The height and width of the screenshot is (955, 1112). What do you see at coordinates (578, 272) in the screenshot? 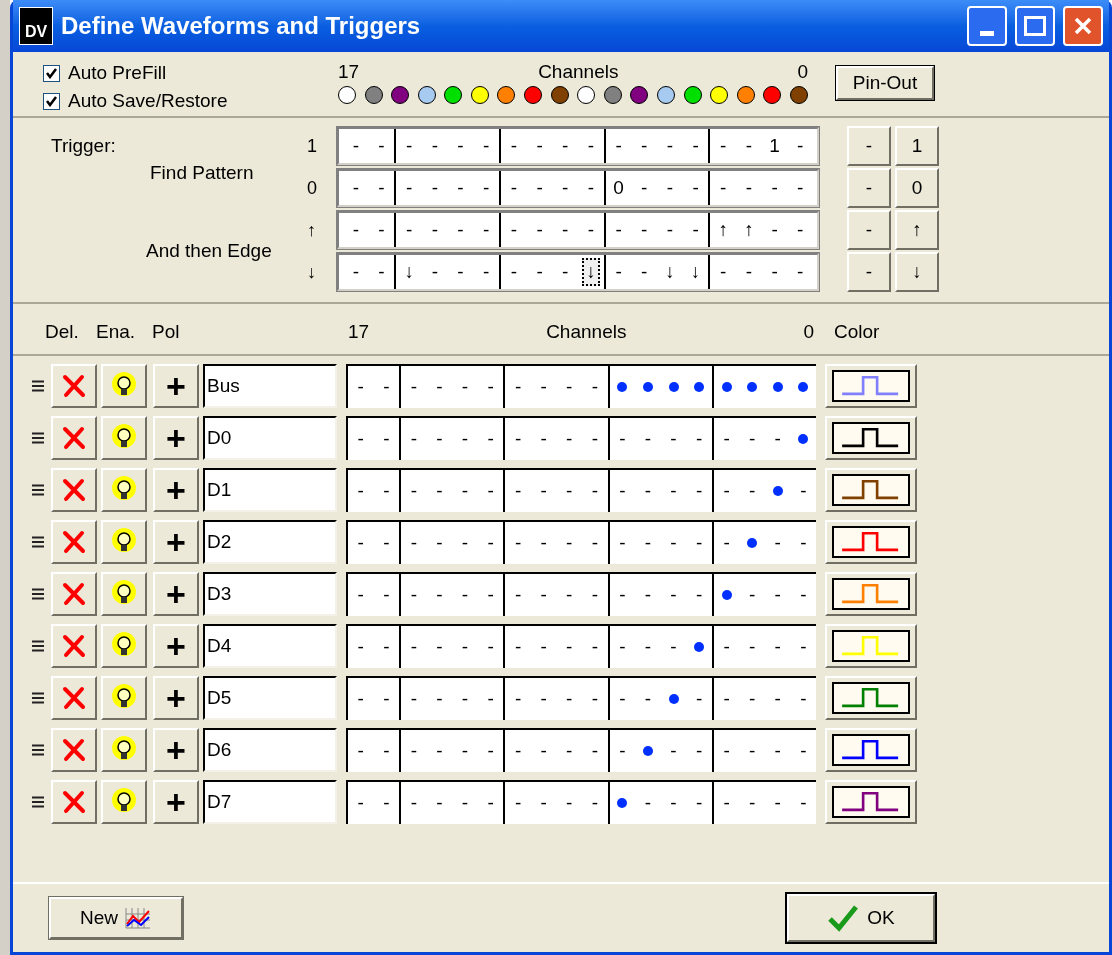
I see `trigger-pattern-field: - - ↓ - - - - - - ↓ - - ↓ ↓ - - - -` at bounding box center [578, 272].